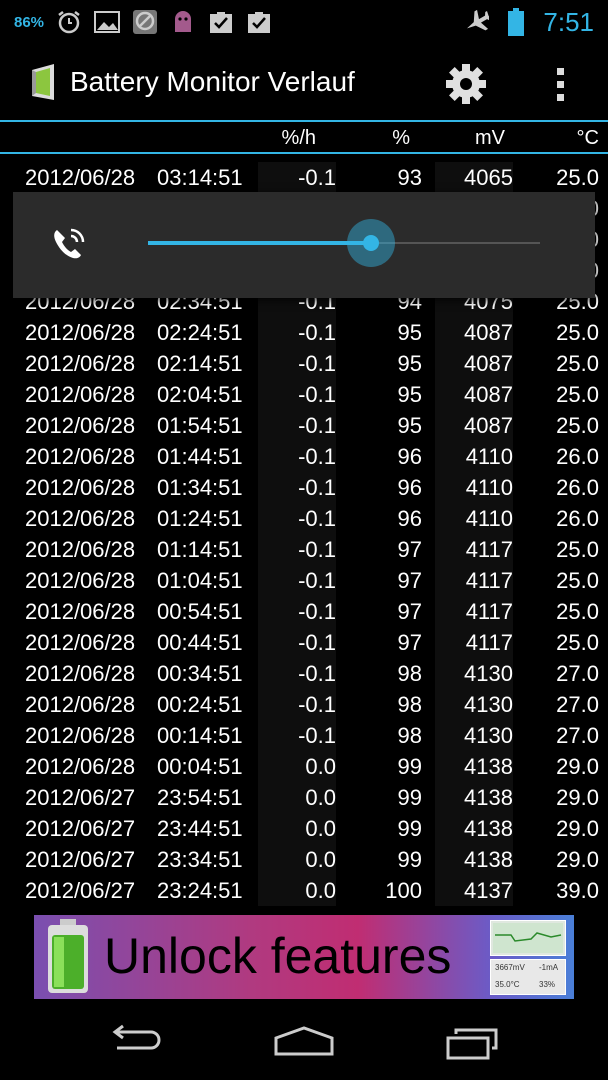  I want to click on table-header: %/h % mV °C, so click(304, 138).